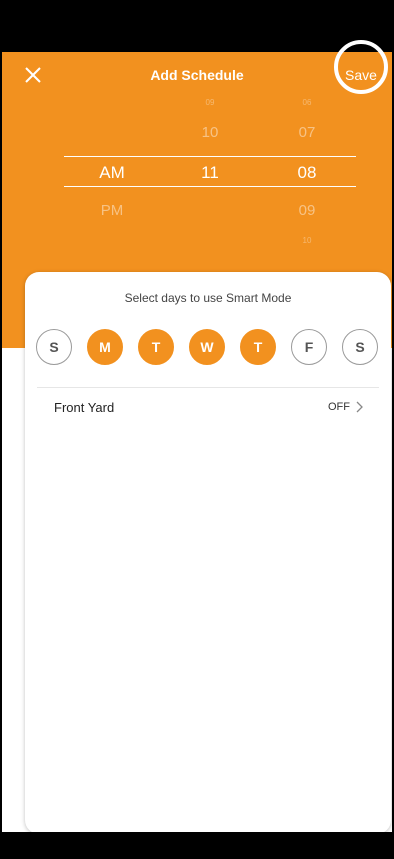  I want to click on day-toggle-sunday: S, so click(54, 347).